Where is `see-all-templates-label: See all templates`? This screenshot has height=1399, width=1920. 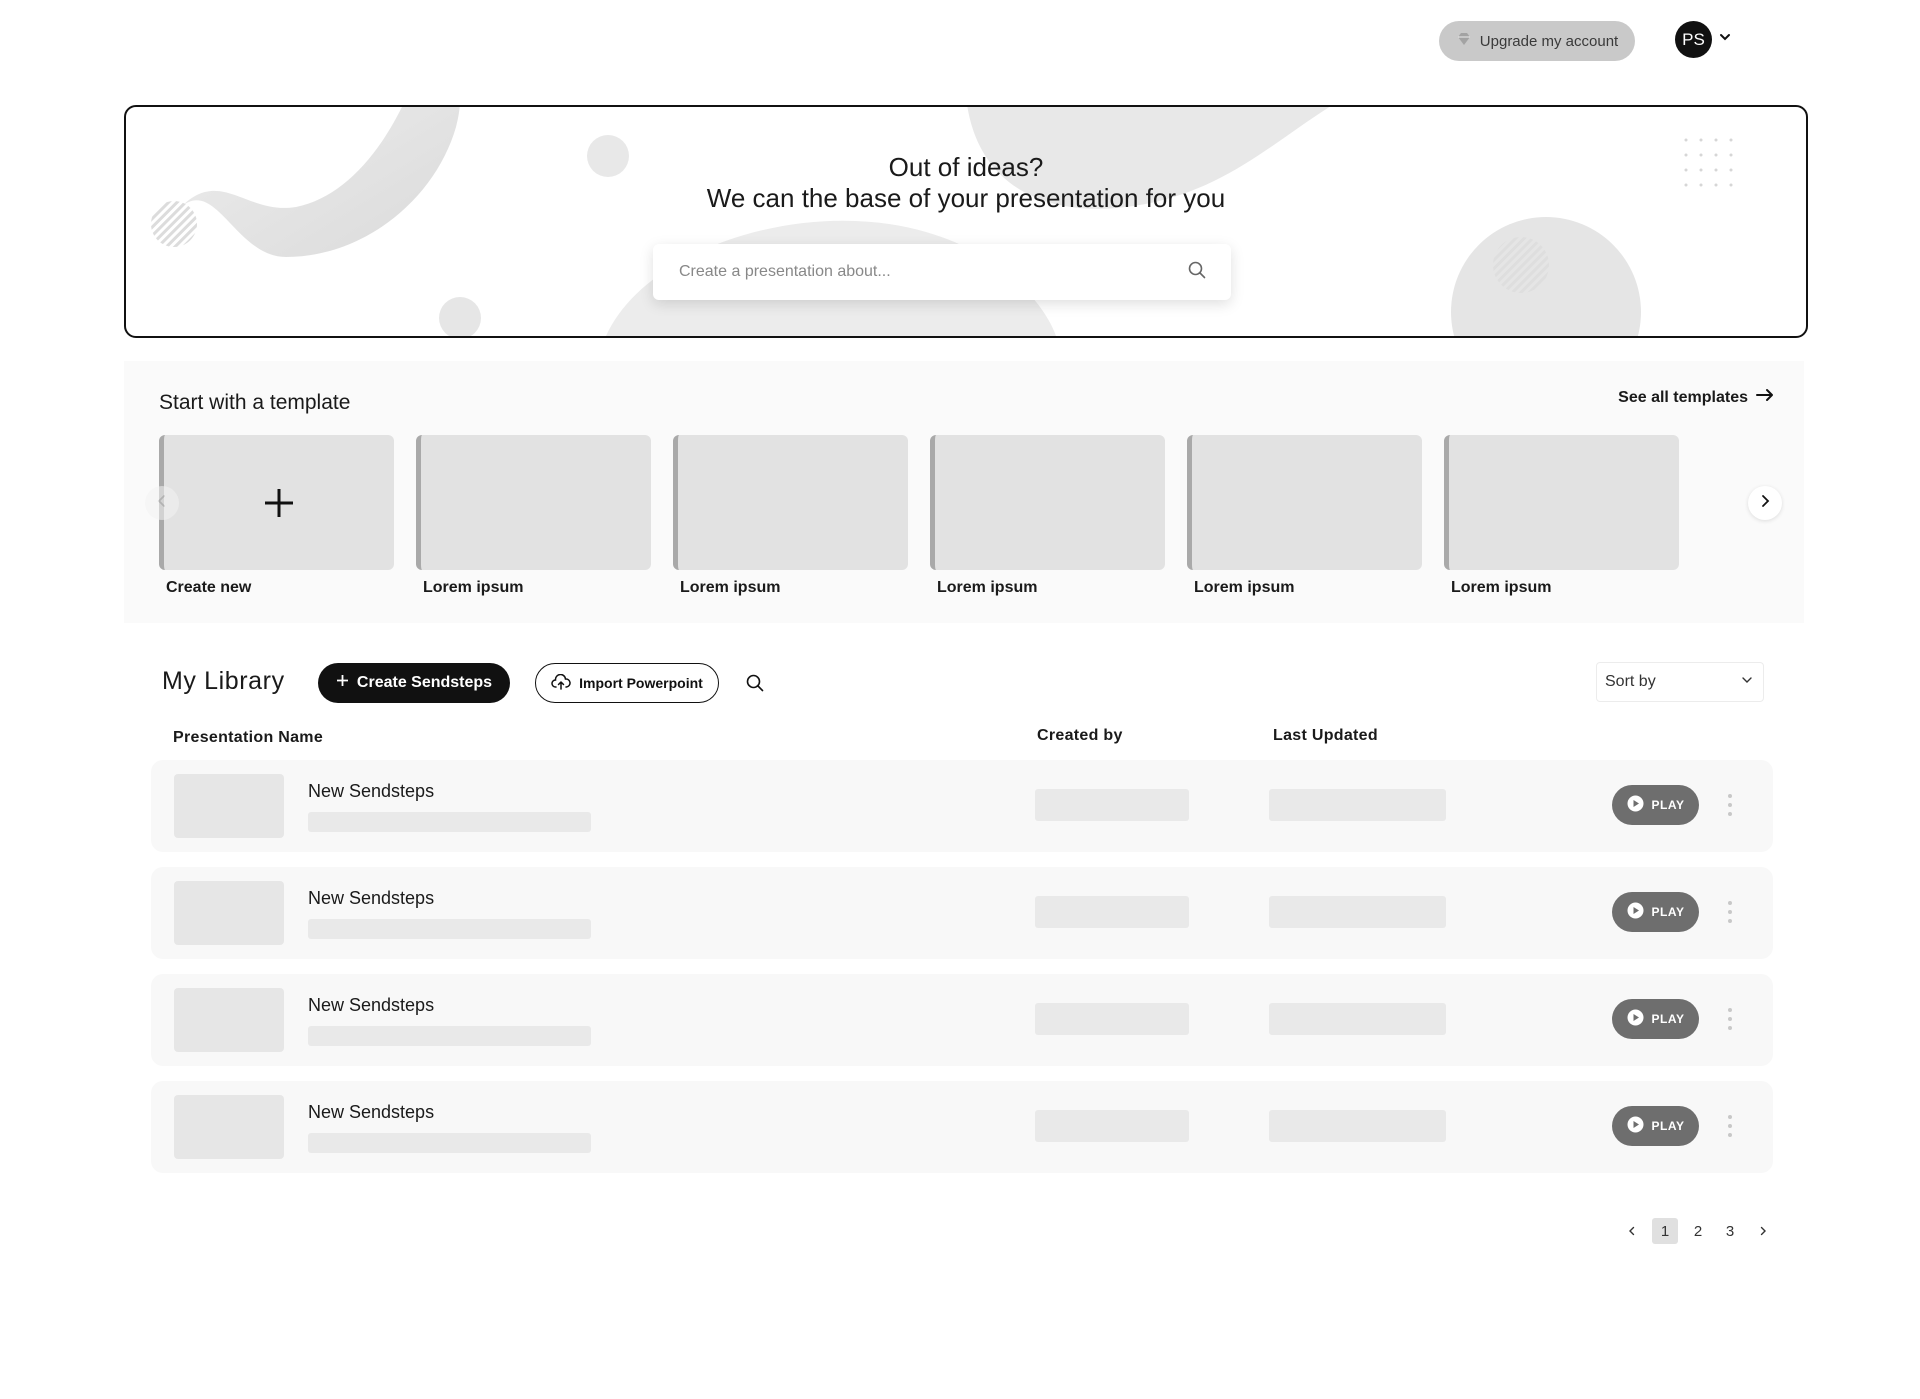
see-all-templates-label: See all templates is located at coordinates (1683, 397).